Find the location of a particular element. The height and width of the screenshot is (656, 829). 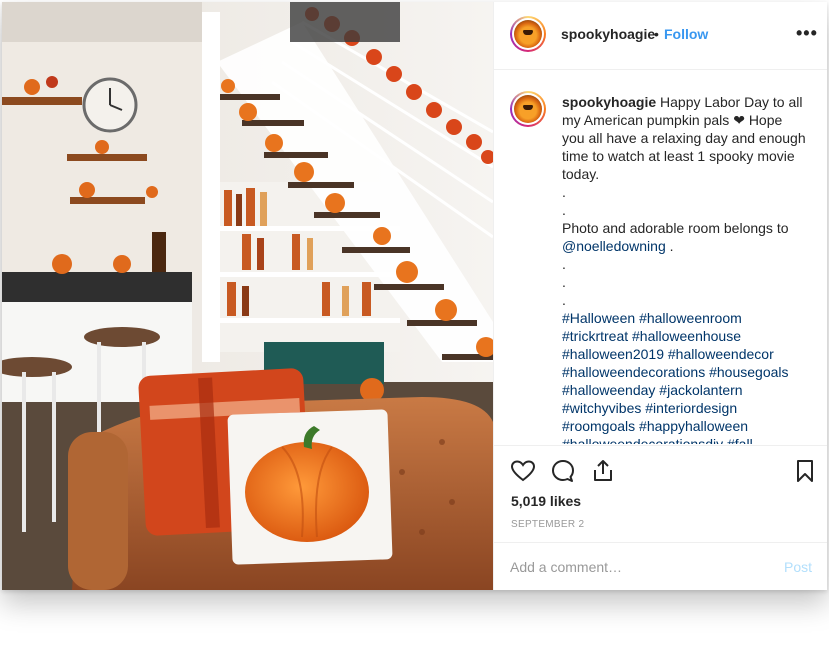

post-date: SEPTEMBER 2 is located at coordinates (548, 524).